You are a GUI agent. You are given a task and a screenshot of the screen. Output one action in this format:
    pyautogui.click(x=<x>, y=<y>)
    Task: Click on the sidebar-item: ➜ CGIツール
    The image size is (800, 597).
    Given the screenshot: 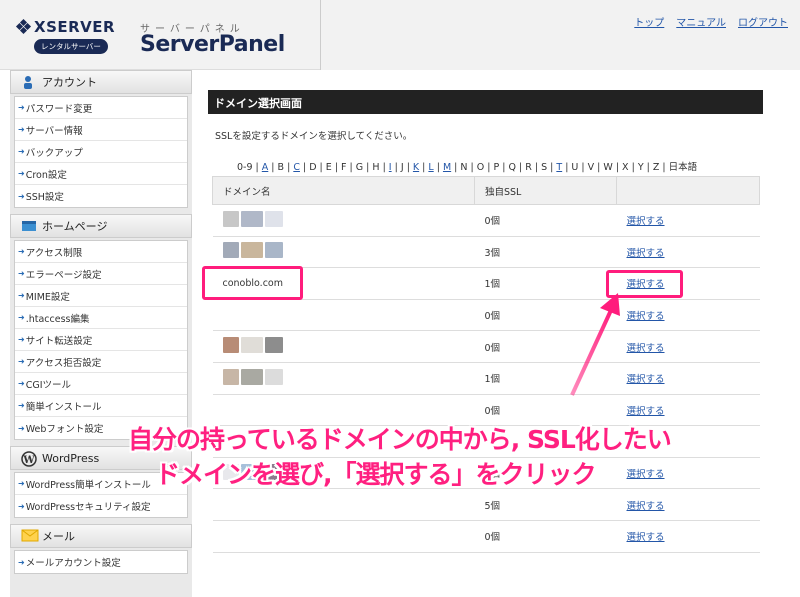 What is the action you would take?
    pyautogui.click(x=101, y=384)
    